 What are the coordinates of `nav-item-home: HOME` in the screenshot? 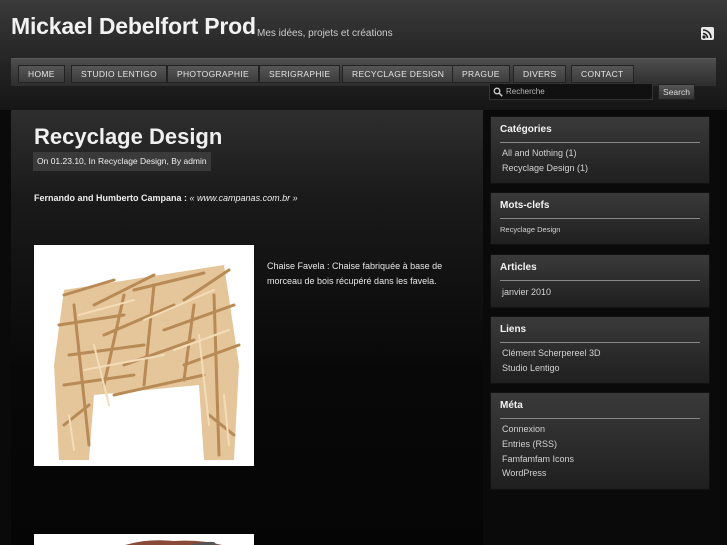 It's located at (41, 74).